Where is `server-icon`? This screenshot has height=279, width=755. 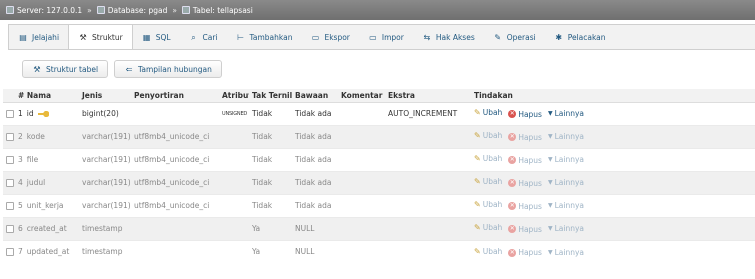 server-icon is located at coordinates (10, 10).